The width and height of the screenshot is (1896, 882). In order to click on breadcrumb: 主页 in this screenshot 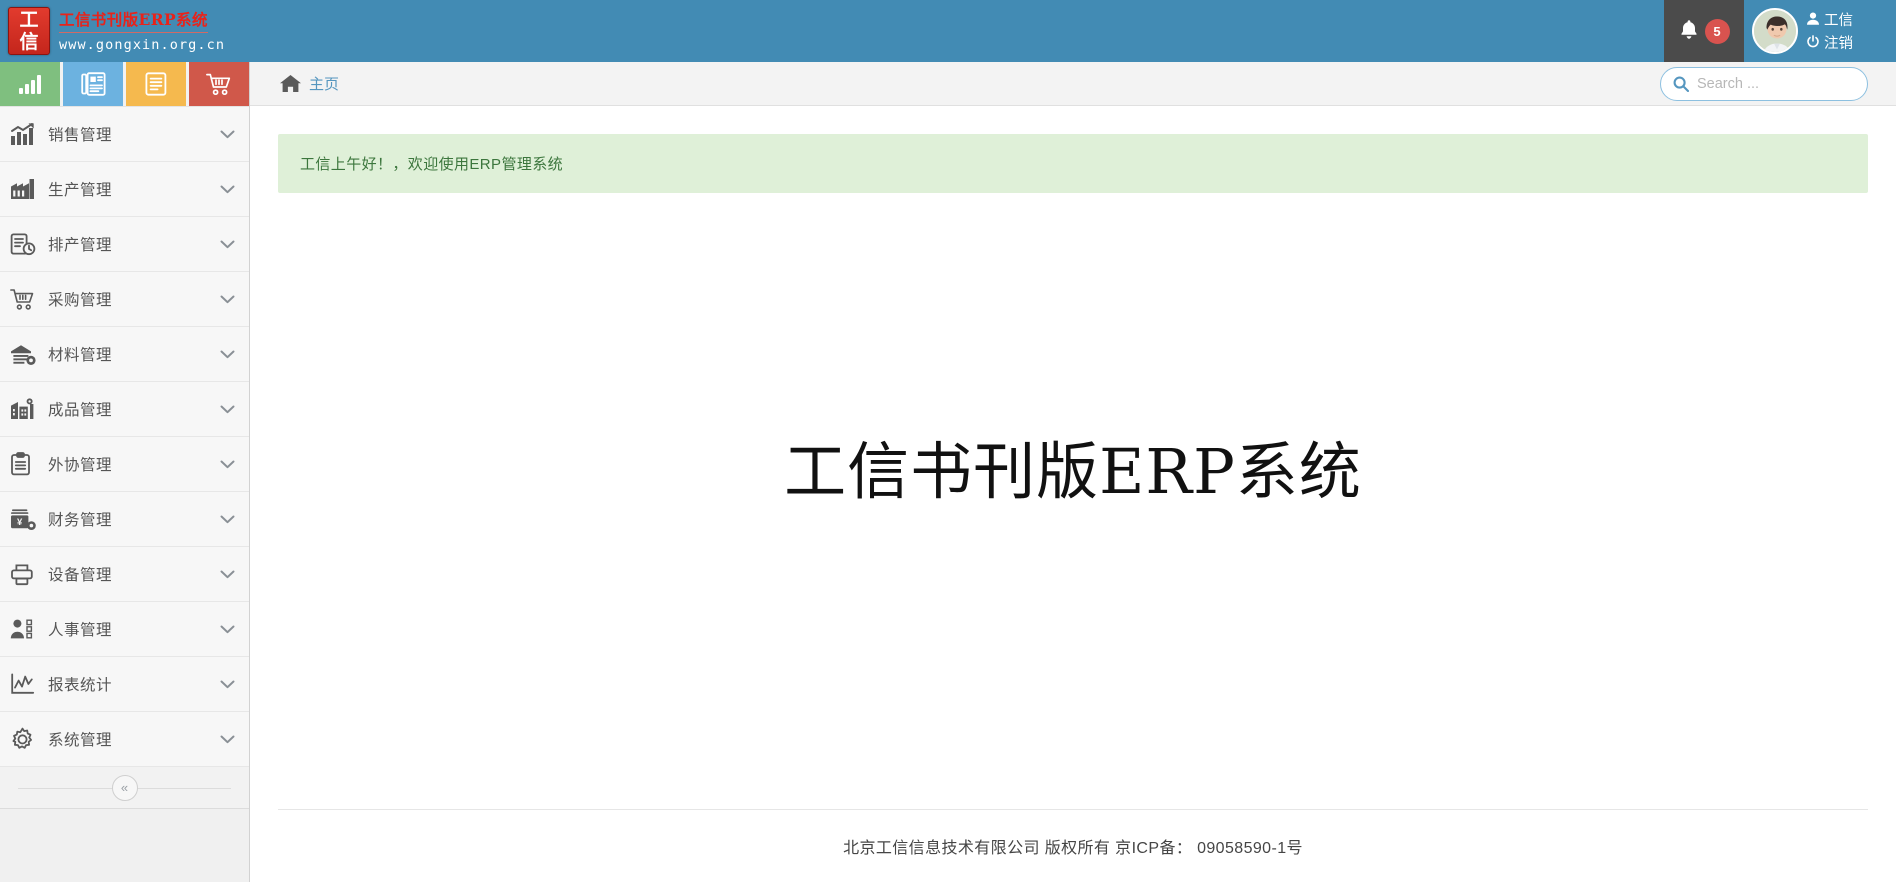, I will do `click(309, 83)`.